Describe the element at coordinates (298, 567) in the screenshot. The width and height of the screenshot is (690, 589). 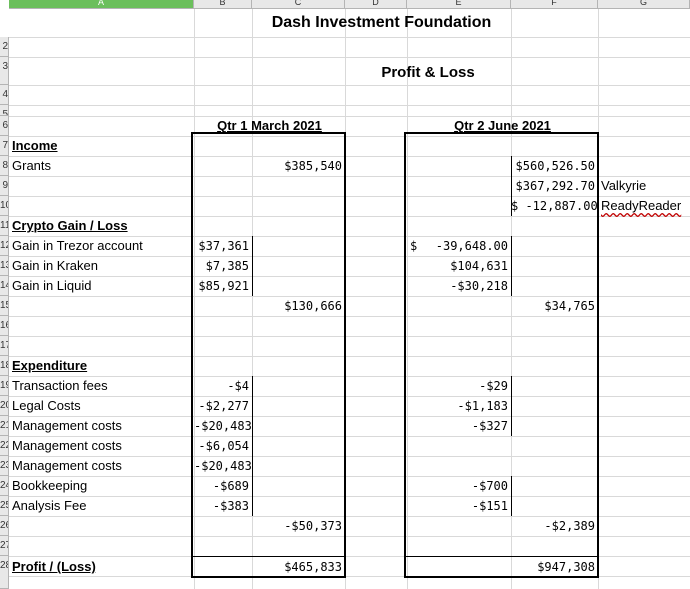
I see `q1-profit-value: $465,833` at that location.